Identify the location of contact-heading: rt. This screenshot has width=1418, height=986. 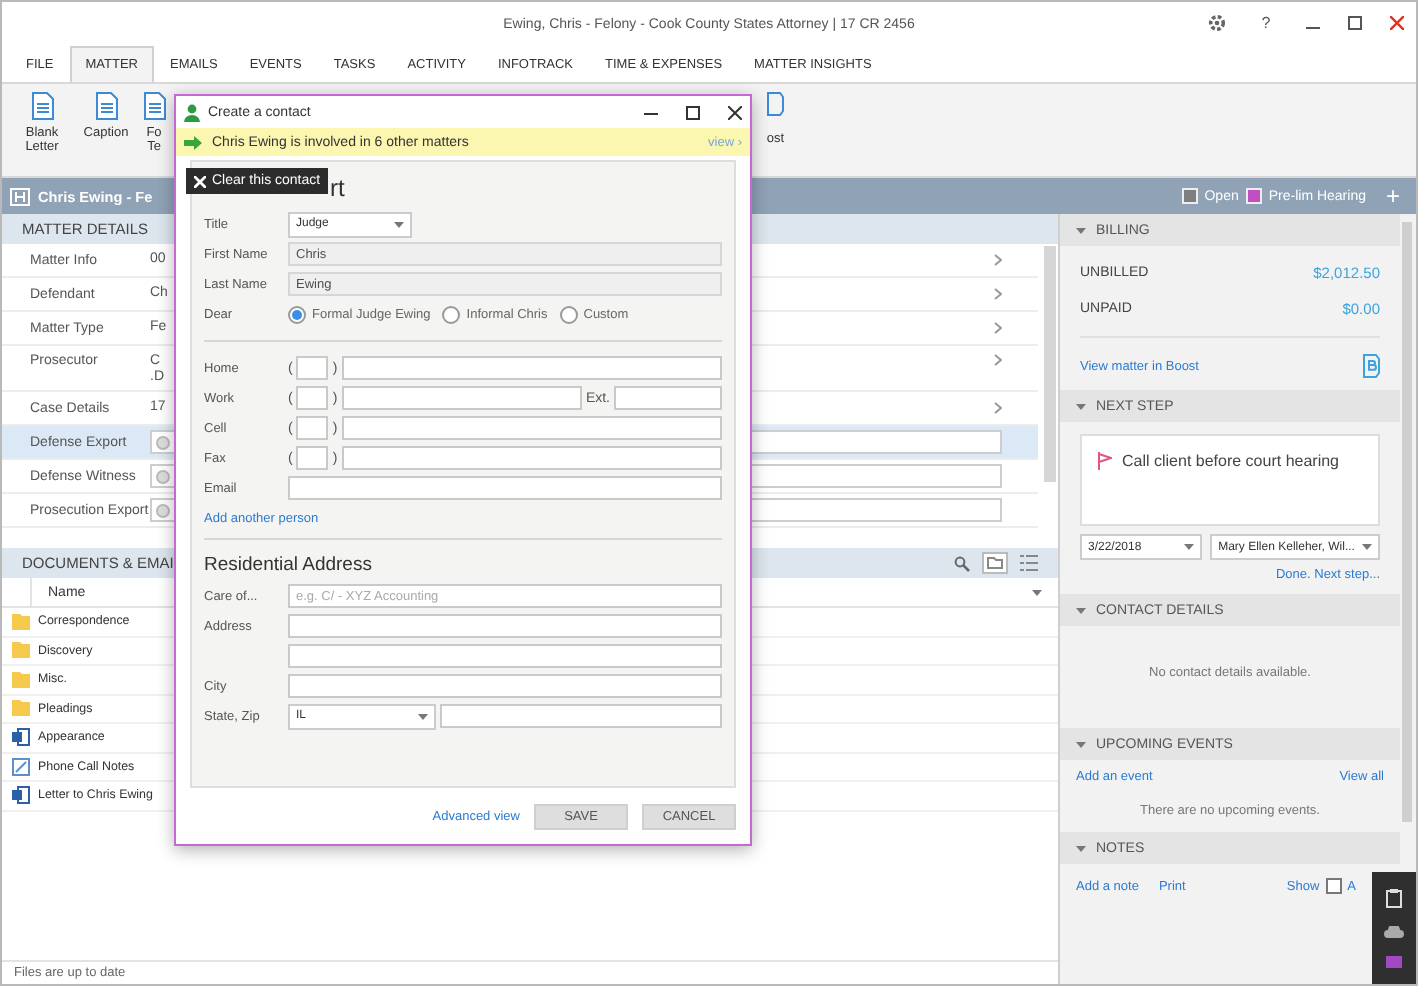
(338, 189).